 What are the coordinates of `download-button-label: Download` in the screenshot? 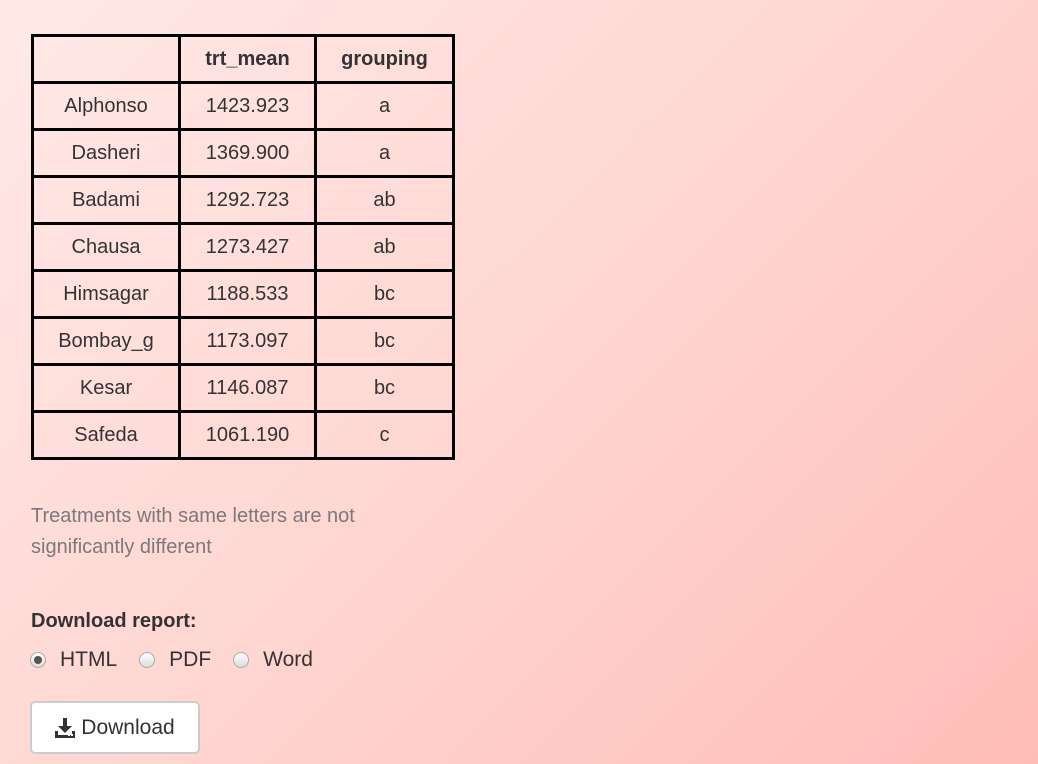 It's located at (128, 727).